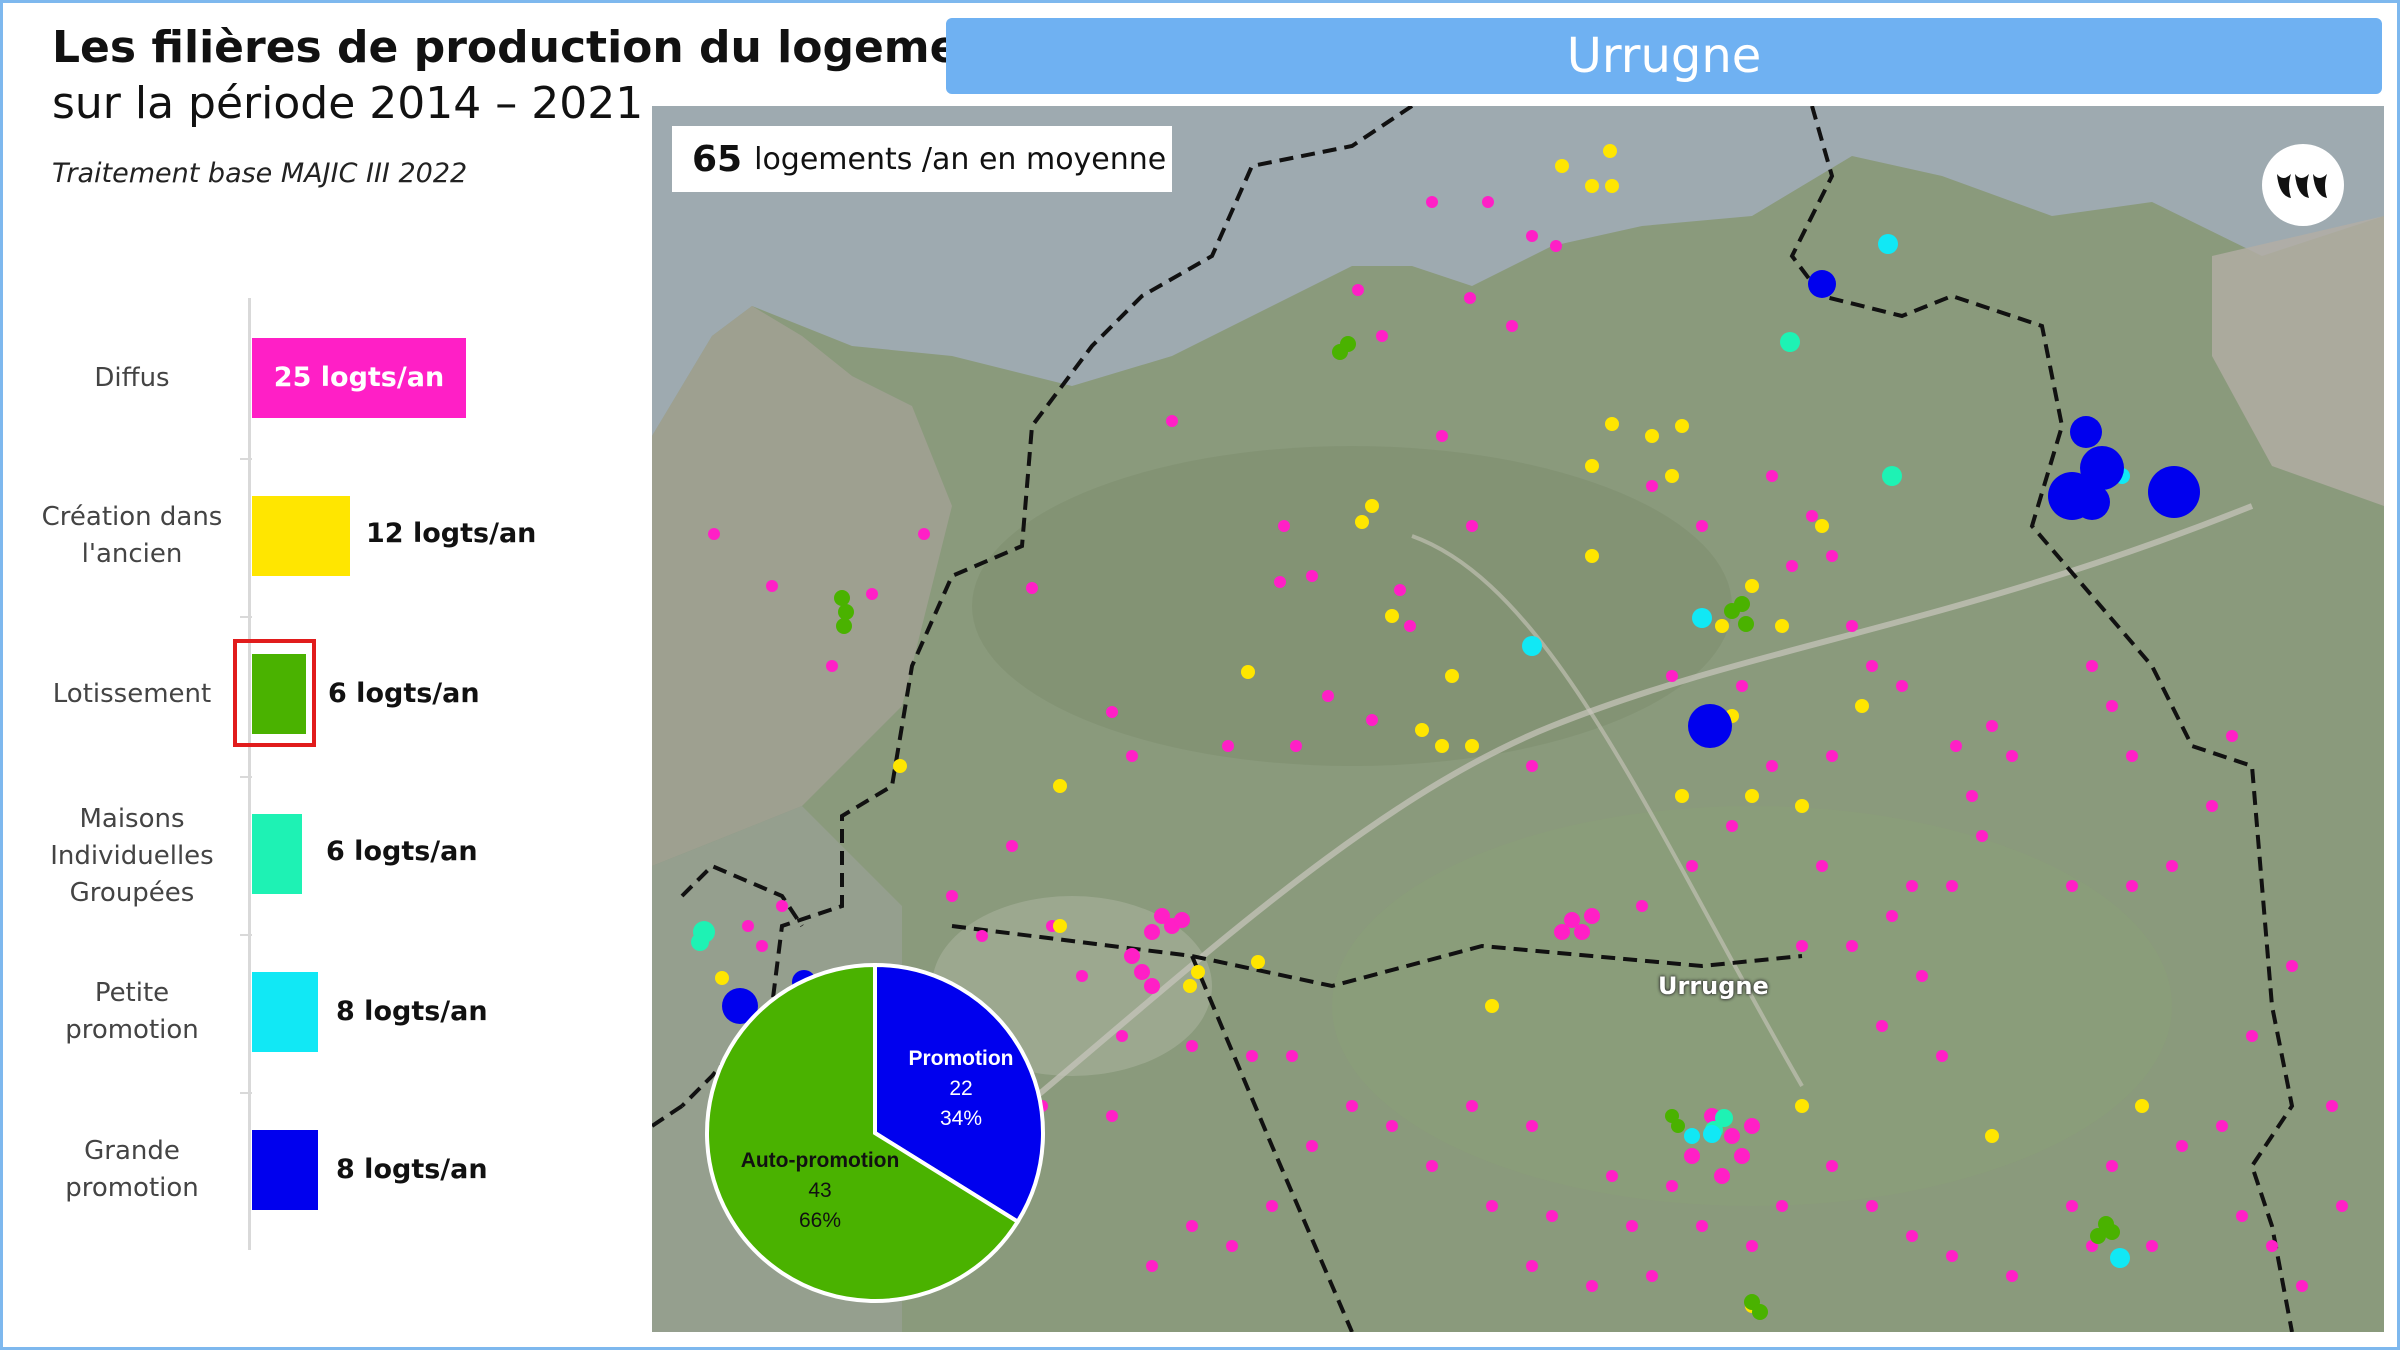 The image size is (2400, 1350). Describe the element at coordinates (1664, 56) in the screenshot. I see `commune-banner: Urrugne` at that location.